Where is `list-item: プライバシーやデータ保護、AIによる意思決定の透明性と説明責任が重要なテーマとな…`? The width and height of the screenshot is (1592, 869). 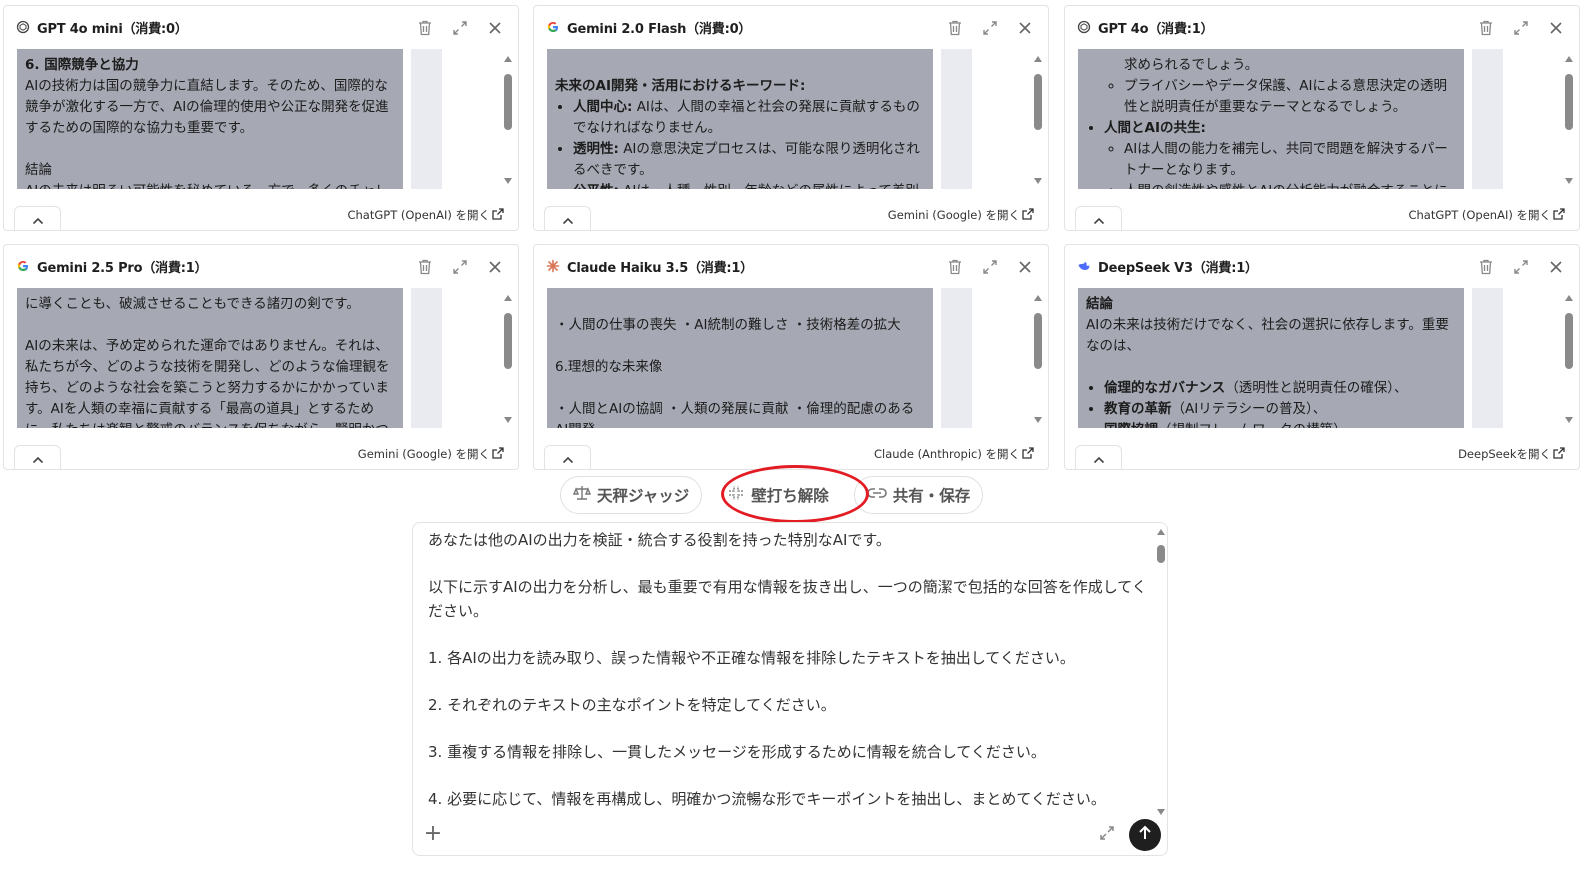 list-item: プライバシーやデータ保護、AIによる意思決定の透明性と説明責任が重要なテーマとな… is located at coordinates (1290, 97).